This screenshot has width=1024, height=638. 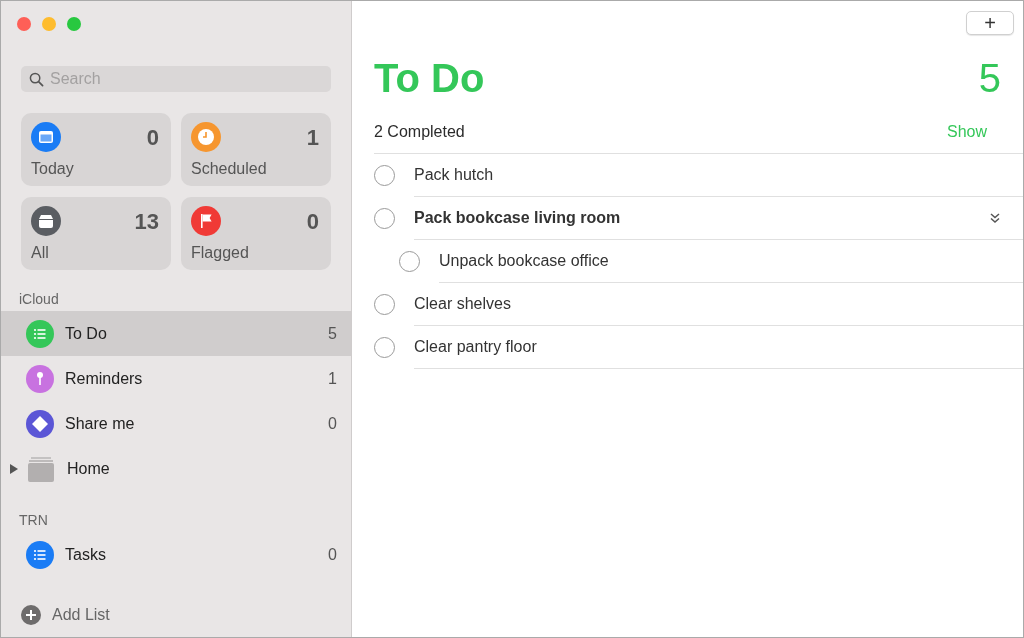 What do you see at coordinates (33, 520) in the screenshot?
I see `section-title: TRN` at bounding box center [33, 520].